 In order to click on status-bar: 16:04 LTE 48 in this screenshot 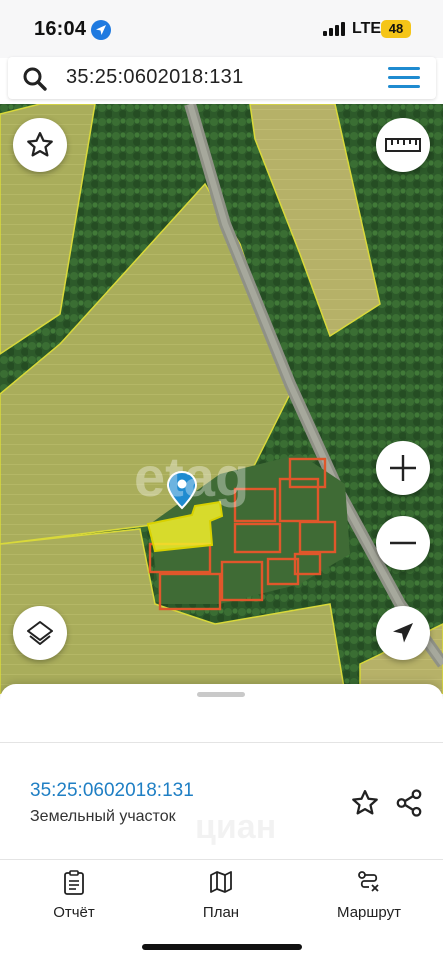, I will do `click(221, 29)`.